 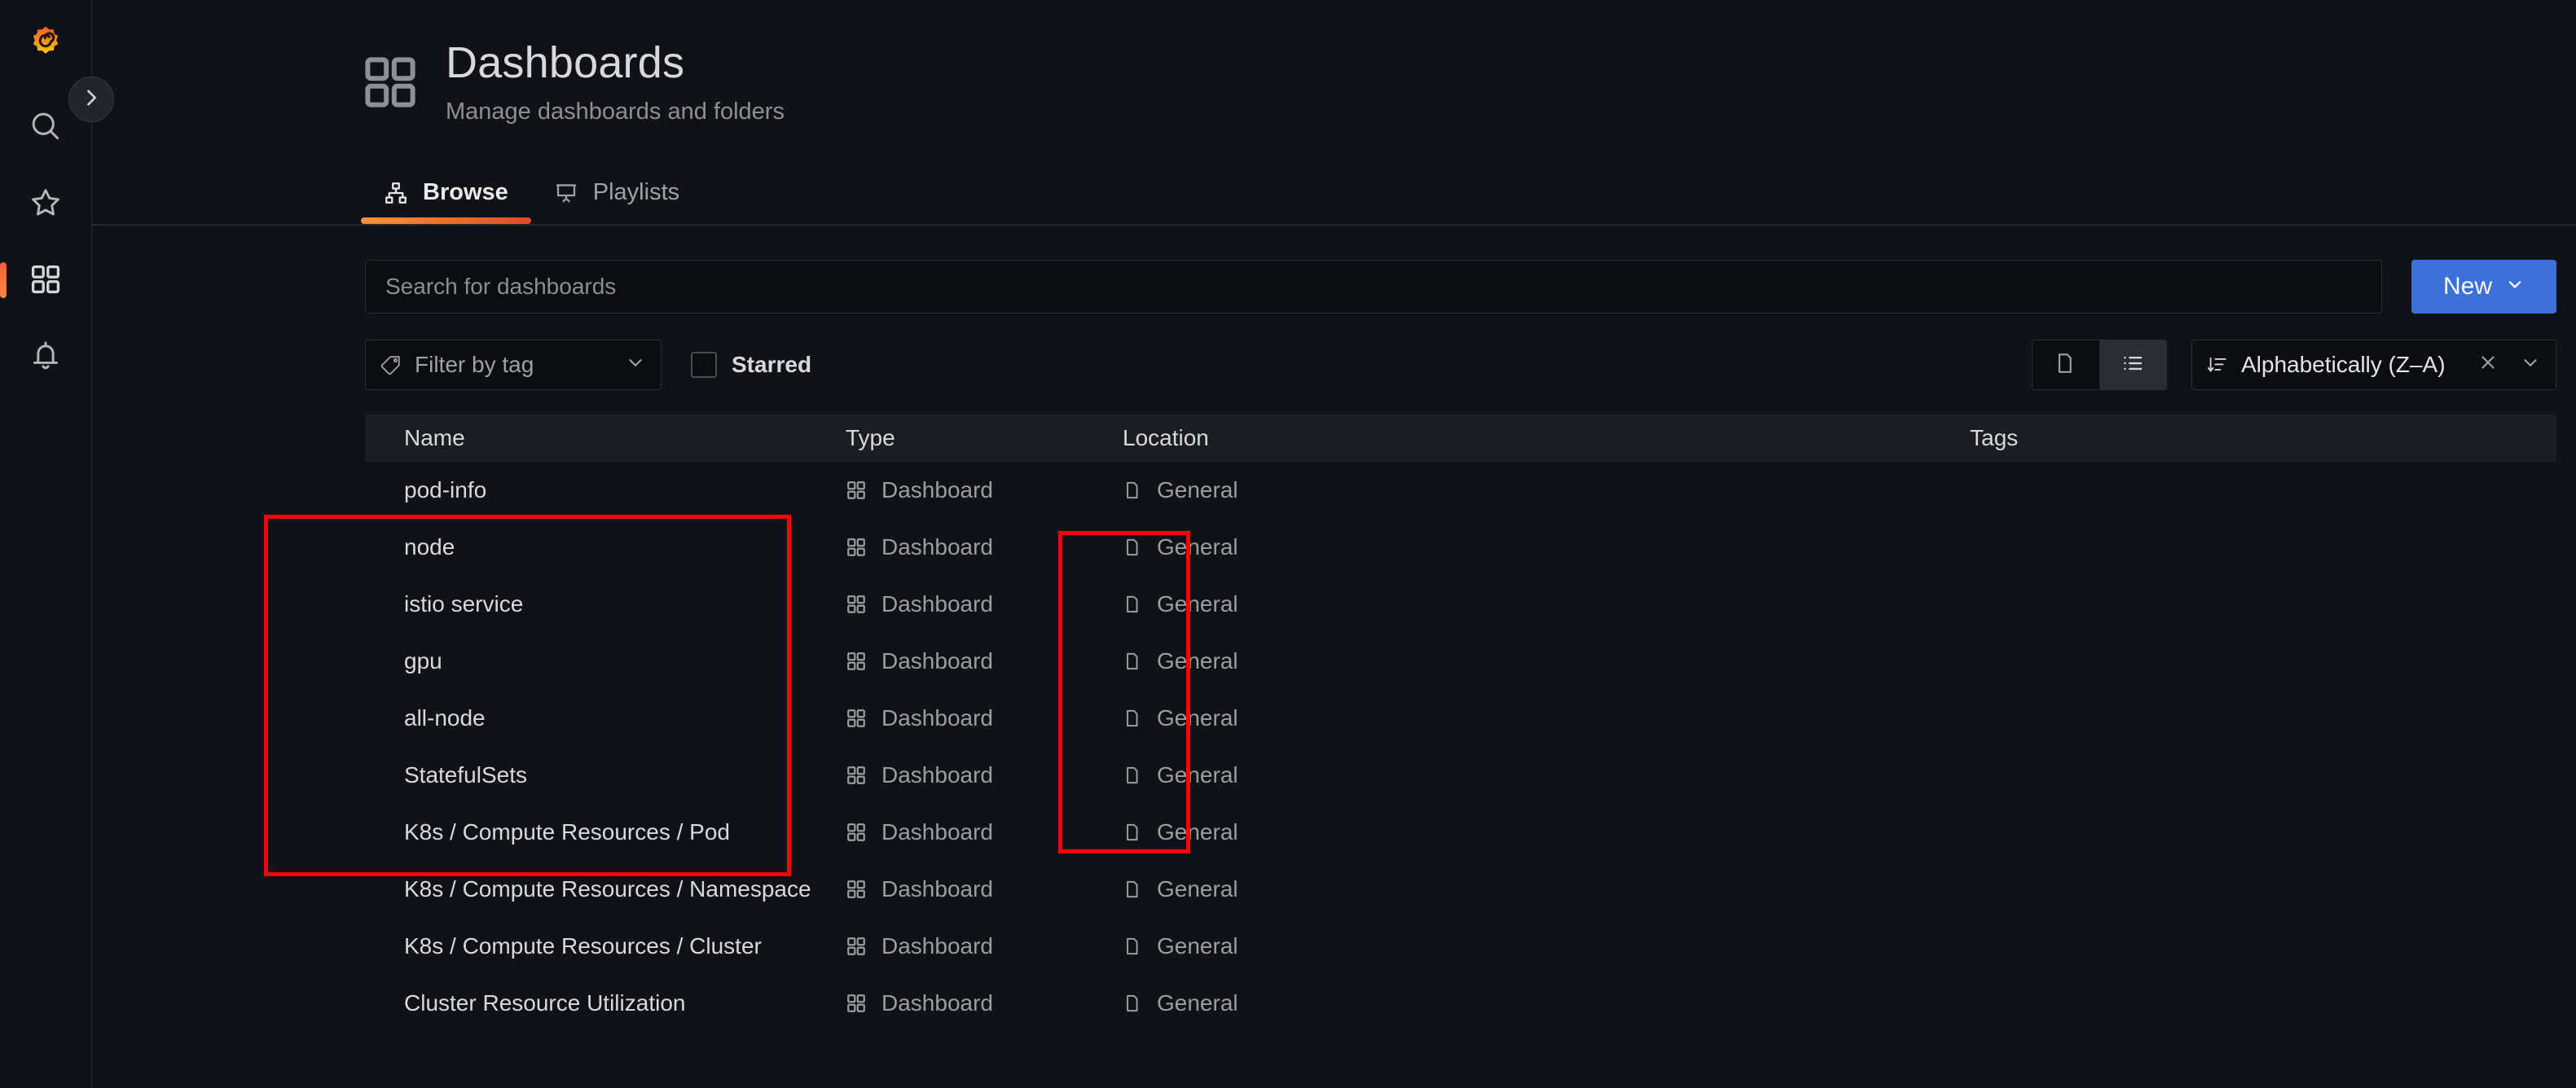 I want to click on view-controls: Alphabetically (Z–A), so click(x=2294, y=366).